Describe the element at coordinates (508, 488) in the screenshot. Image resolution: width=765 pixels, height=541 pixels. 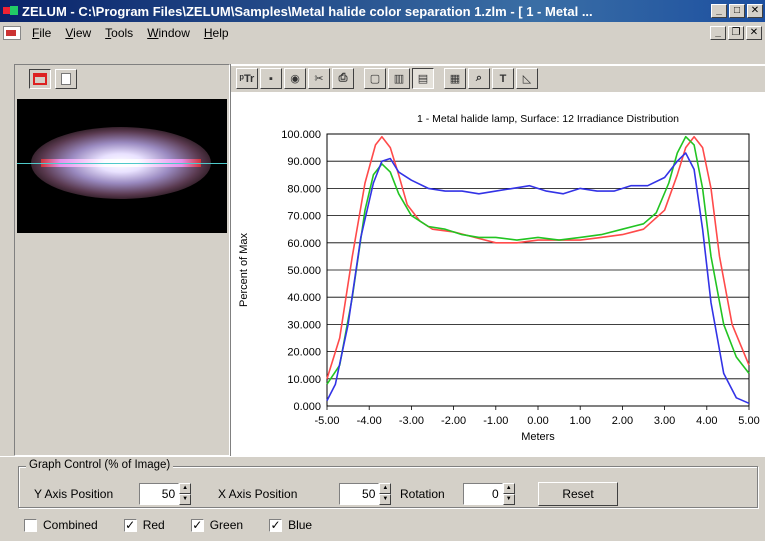
I see `rotation-up-arrow-icon: ▲` at that location.